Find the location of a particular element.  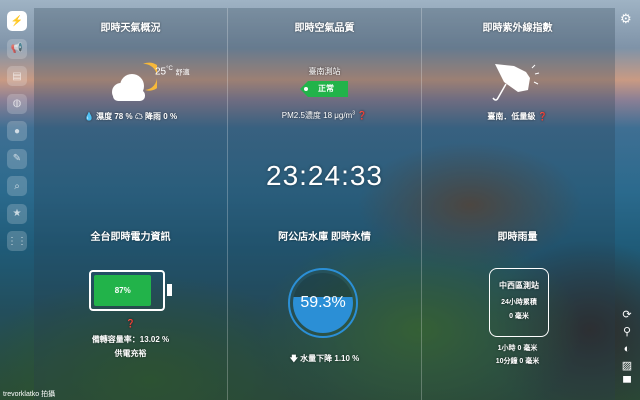

uv-title: 即時紫外線指數 is located at coordinates (517, 28).